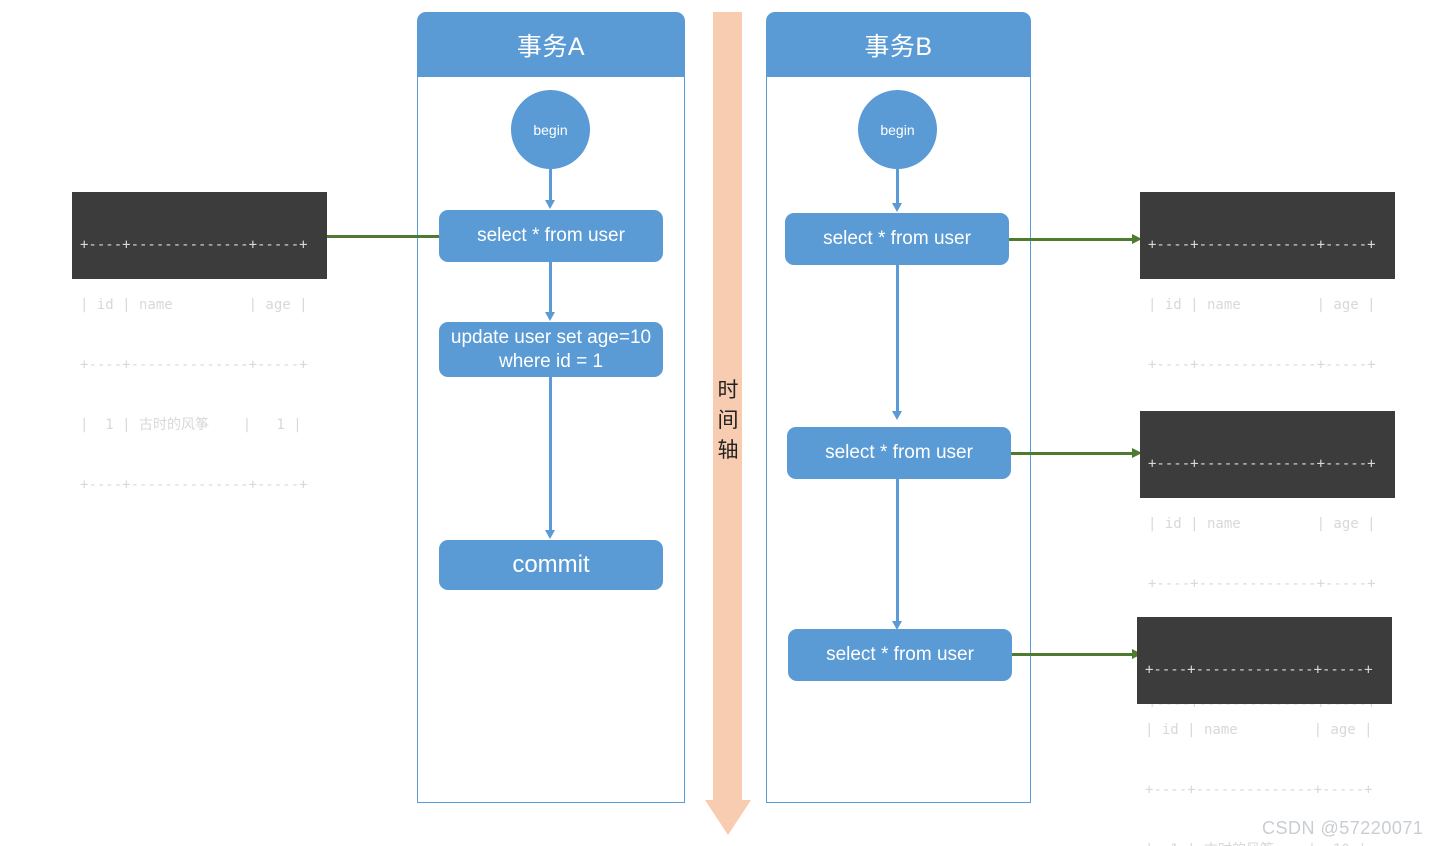 The image size is (1437, 846). I want to click on connector-a-begin-select, so click(550, 185).